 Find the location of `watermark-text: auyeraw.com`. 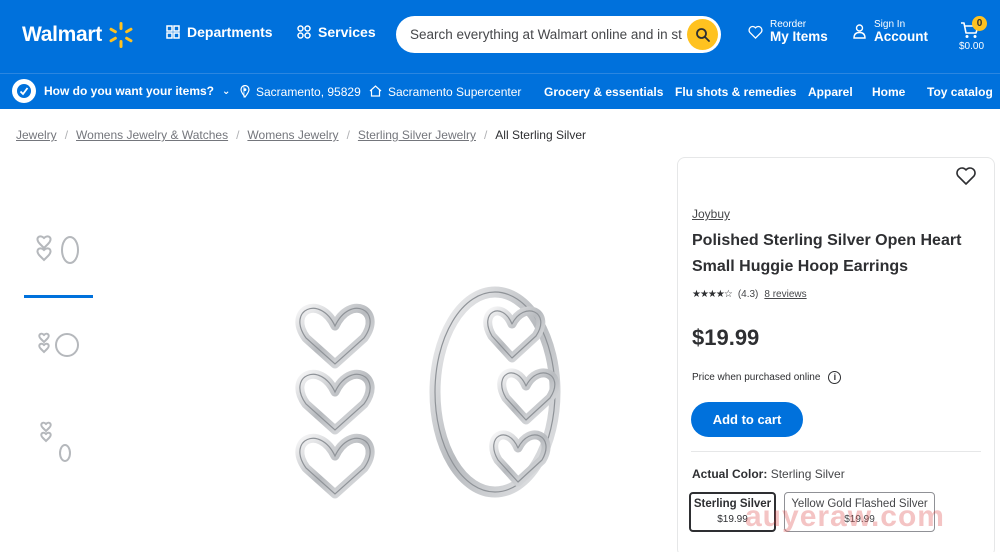

watermark-text: auyeraw.com is located at coordinates (845, 516).